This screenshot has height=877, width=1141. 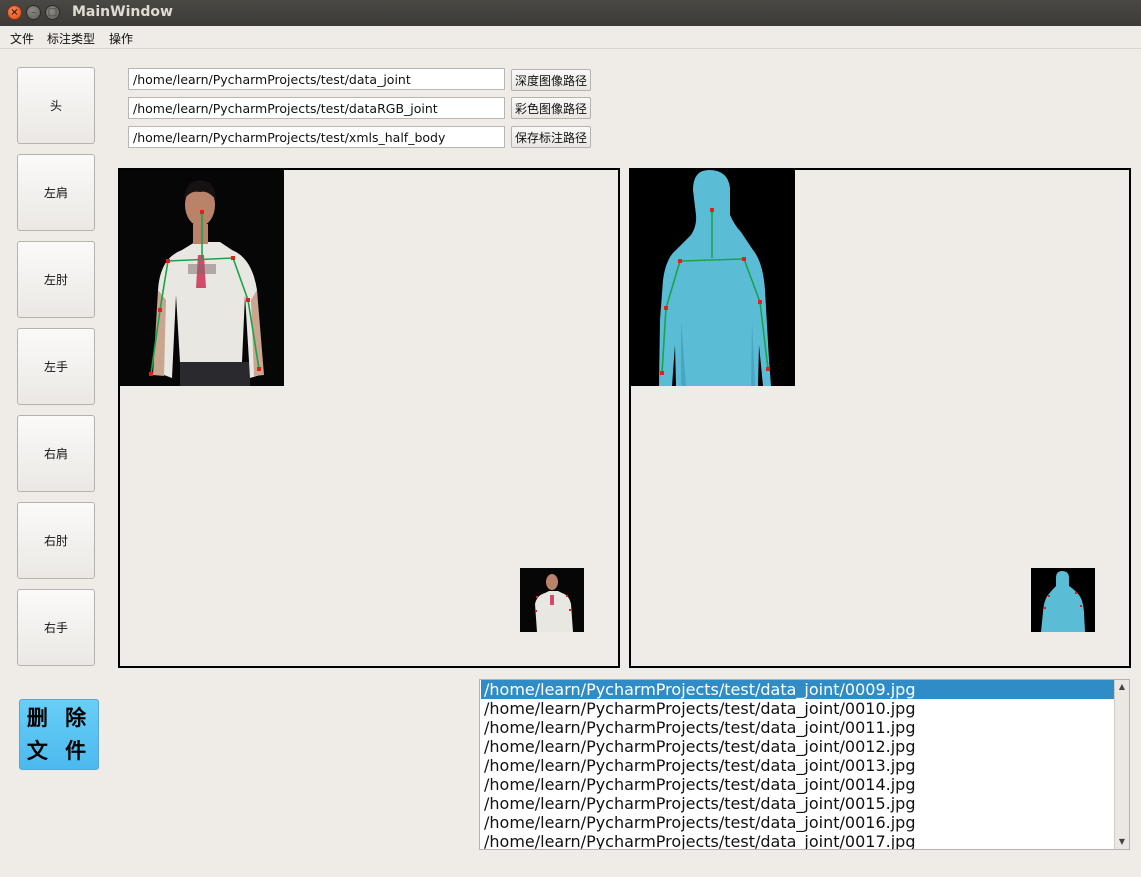 What do you see at coordinates (56, 627) in the screenshot?
I see `right-hand-button: 右手` at bounding box center [56, 627].